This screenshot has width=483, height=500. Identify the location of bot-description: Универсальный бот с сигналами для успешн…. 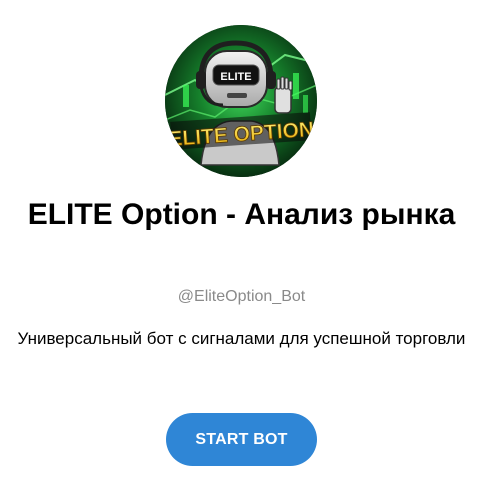
(241, 338).